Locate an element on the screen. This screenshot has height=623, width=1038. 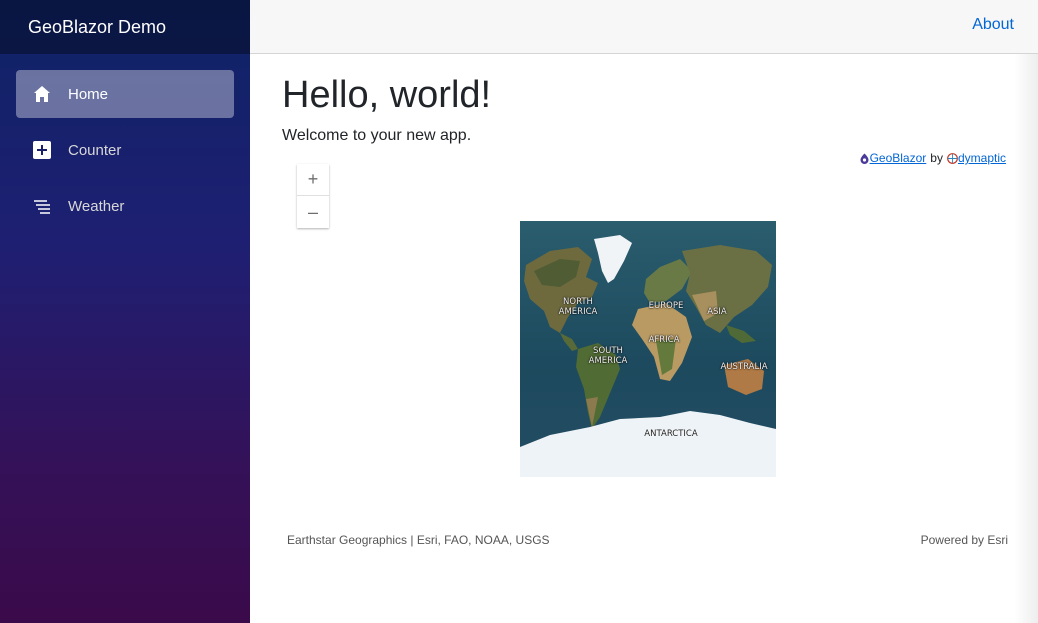
map-label-africa: AFRICA is located at coordinates (664, 340).